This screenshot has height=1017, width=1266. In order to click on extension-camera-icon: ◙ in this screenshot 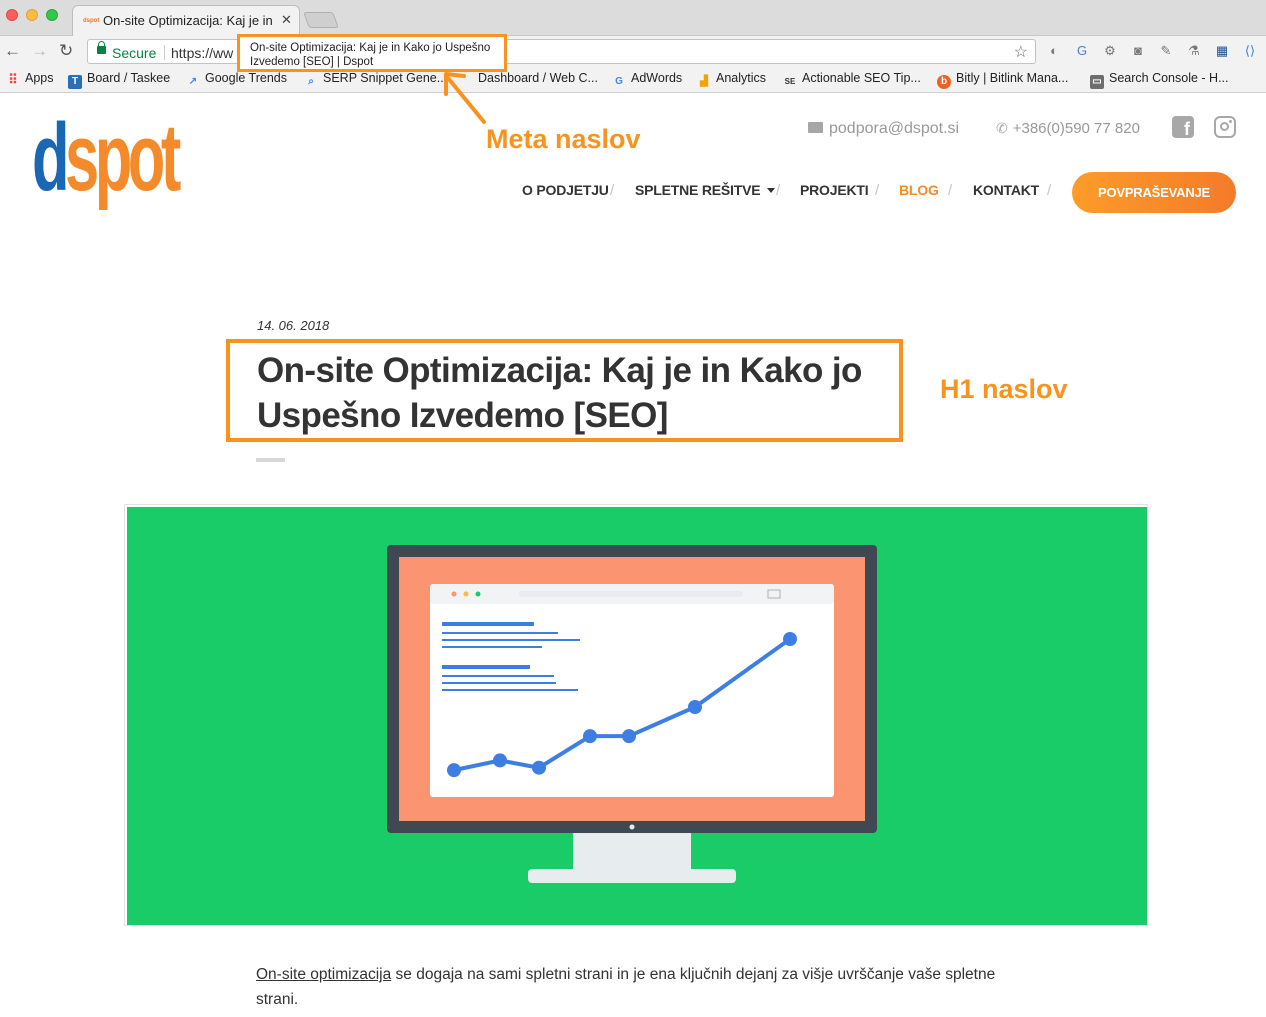, I will do `click(1138, 51)`.